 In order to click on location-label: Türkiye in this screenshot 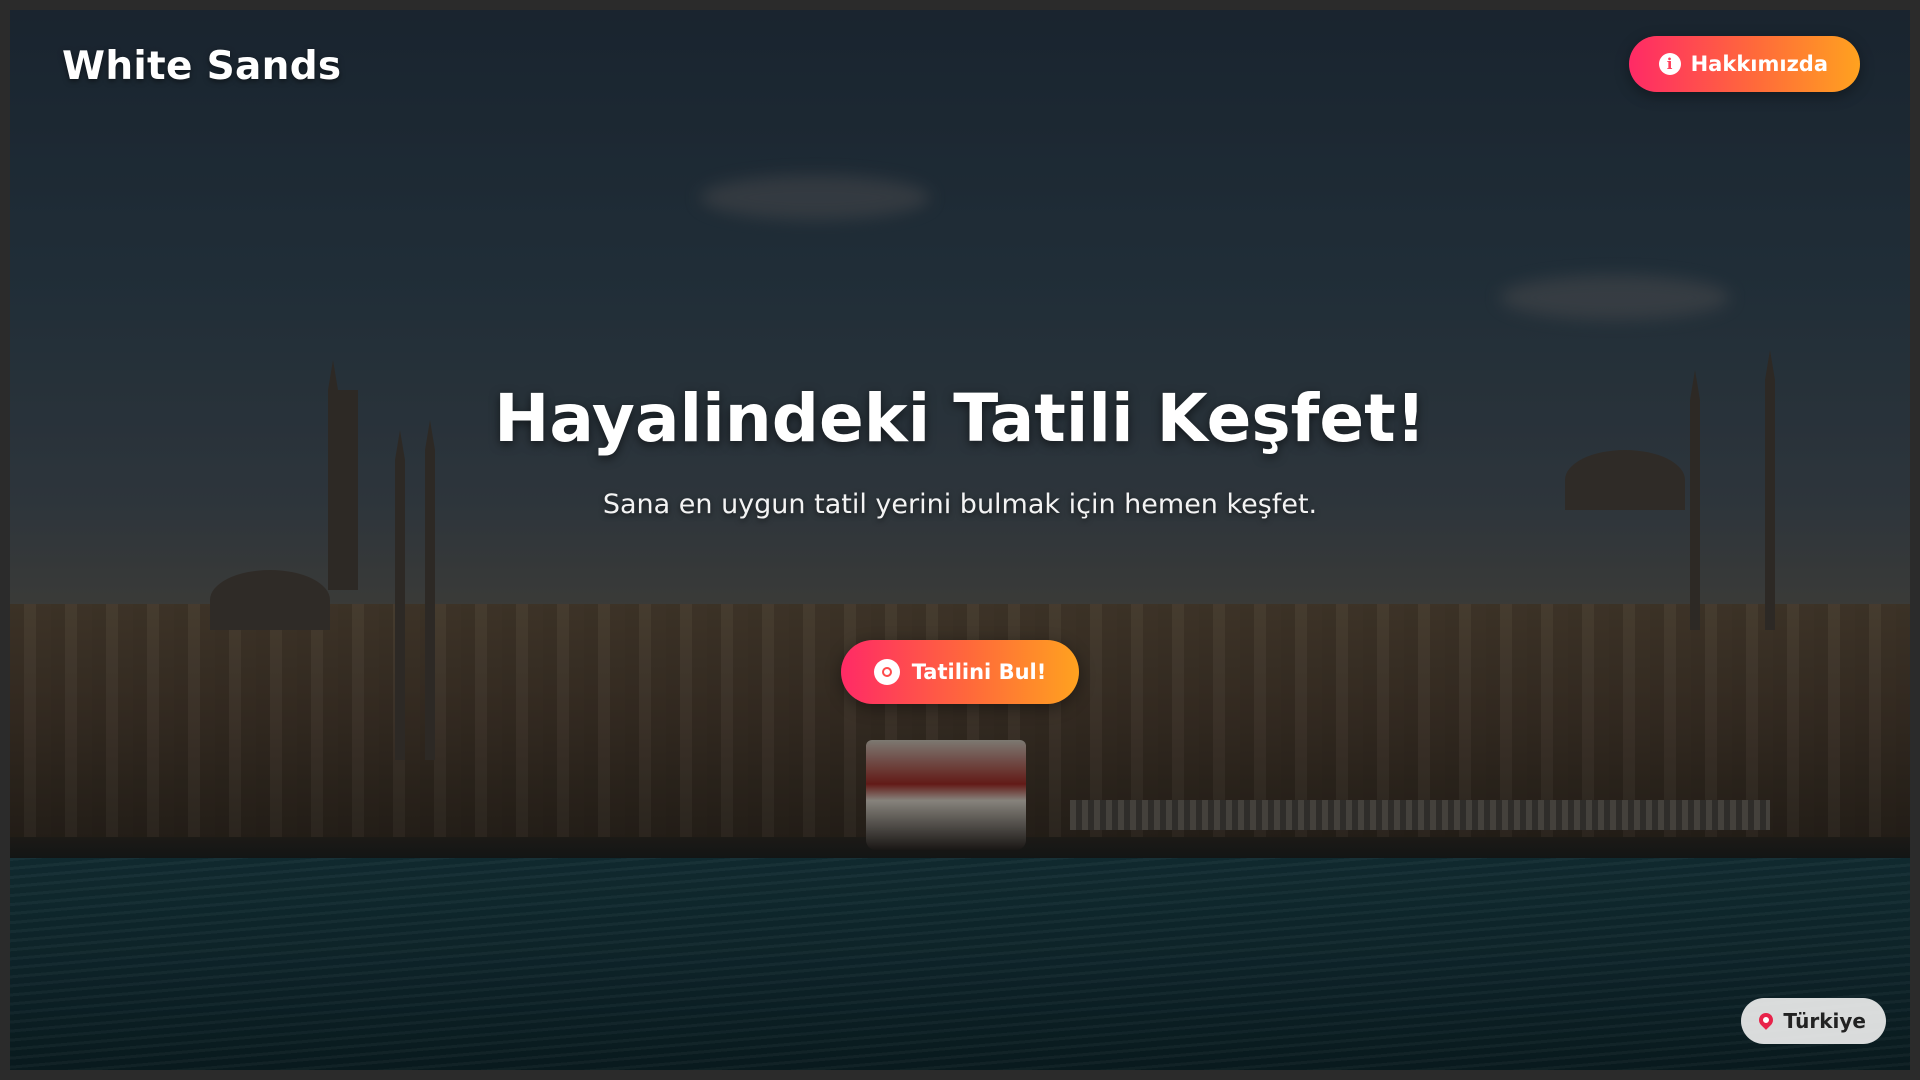, I will do `click(1824, 1021)`.